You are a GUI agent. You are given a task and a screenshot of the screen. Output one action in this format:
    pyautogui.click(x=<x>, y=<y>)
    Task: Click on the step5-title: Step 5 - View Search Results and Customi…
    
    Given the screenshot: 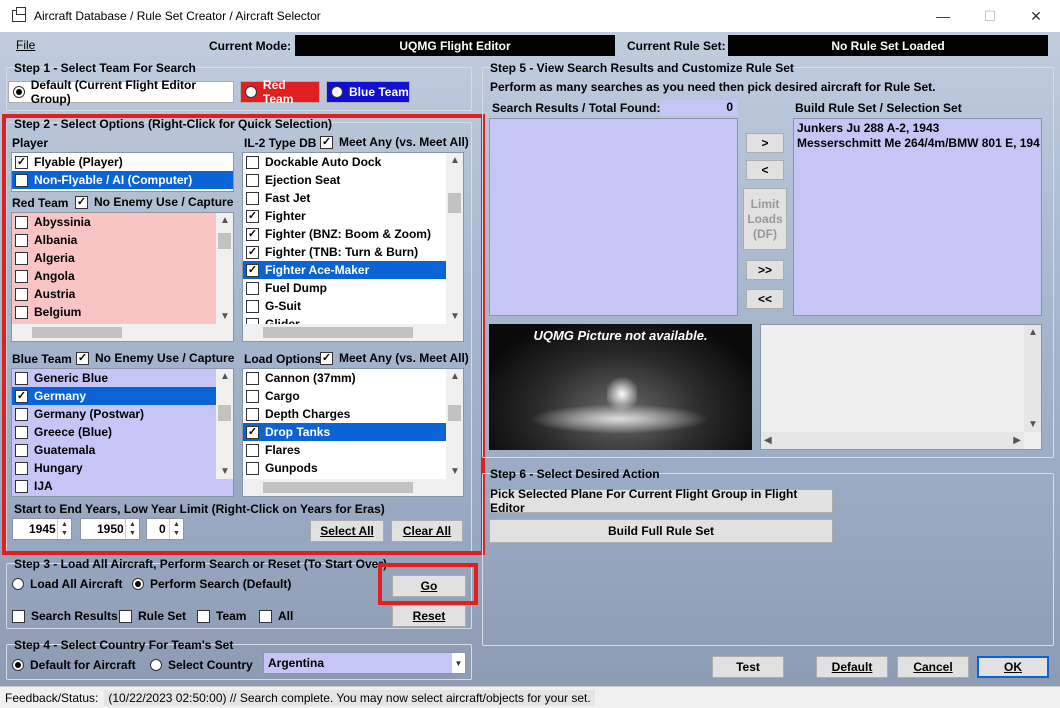 What is the action you would take?
    pyautogui.click(x=642, y=68)
    